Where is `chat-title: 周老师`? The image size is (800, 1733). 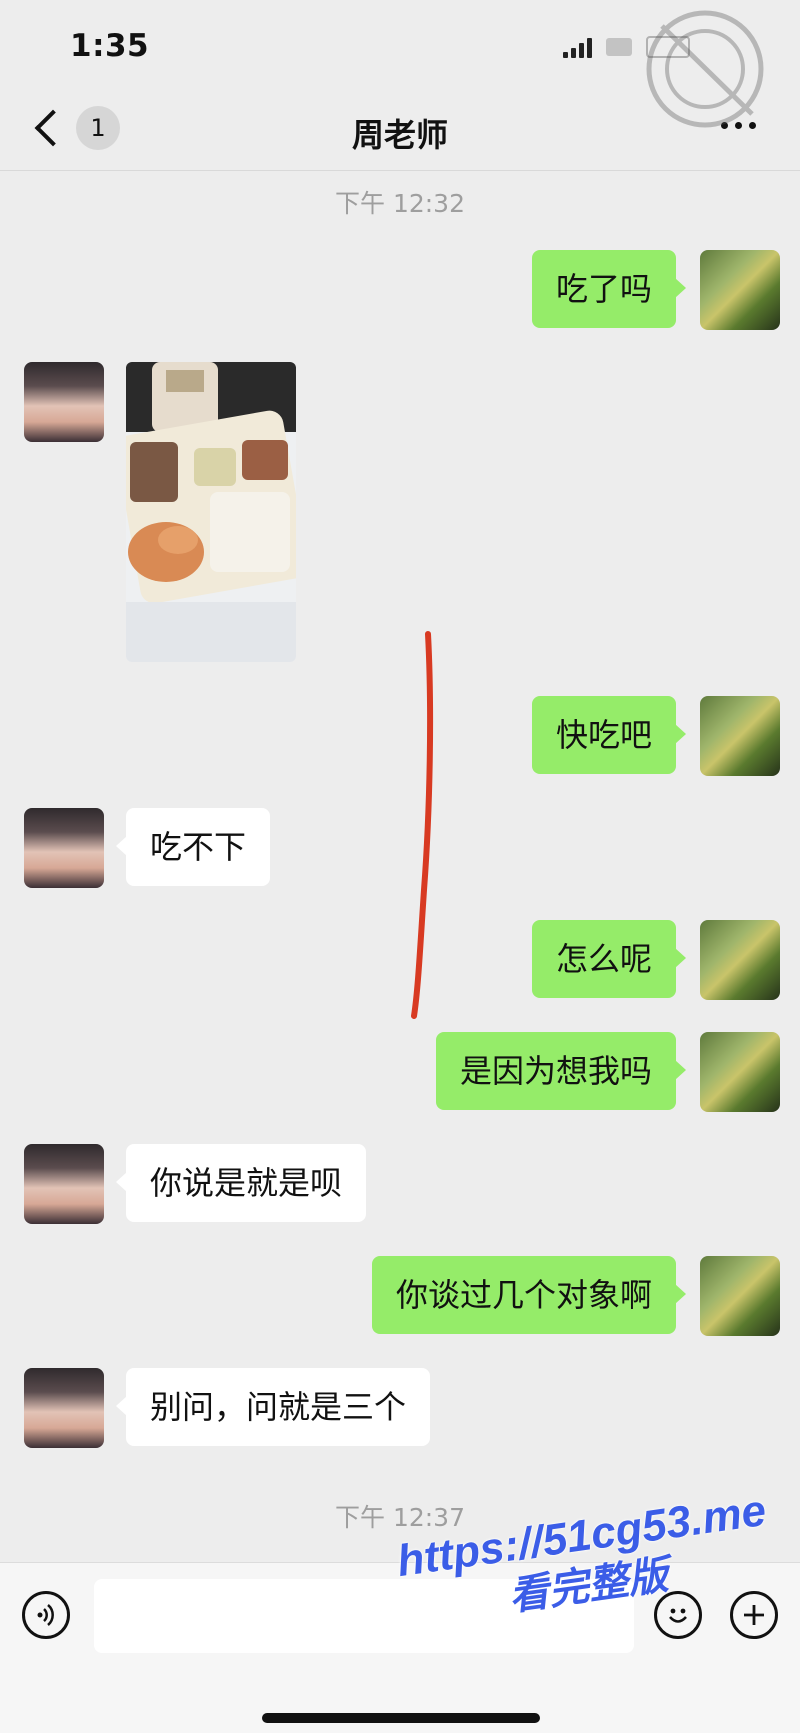
chat-title: 周老师 is located at coordinates (399, 135).